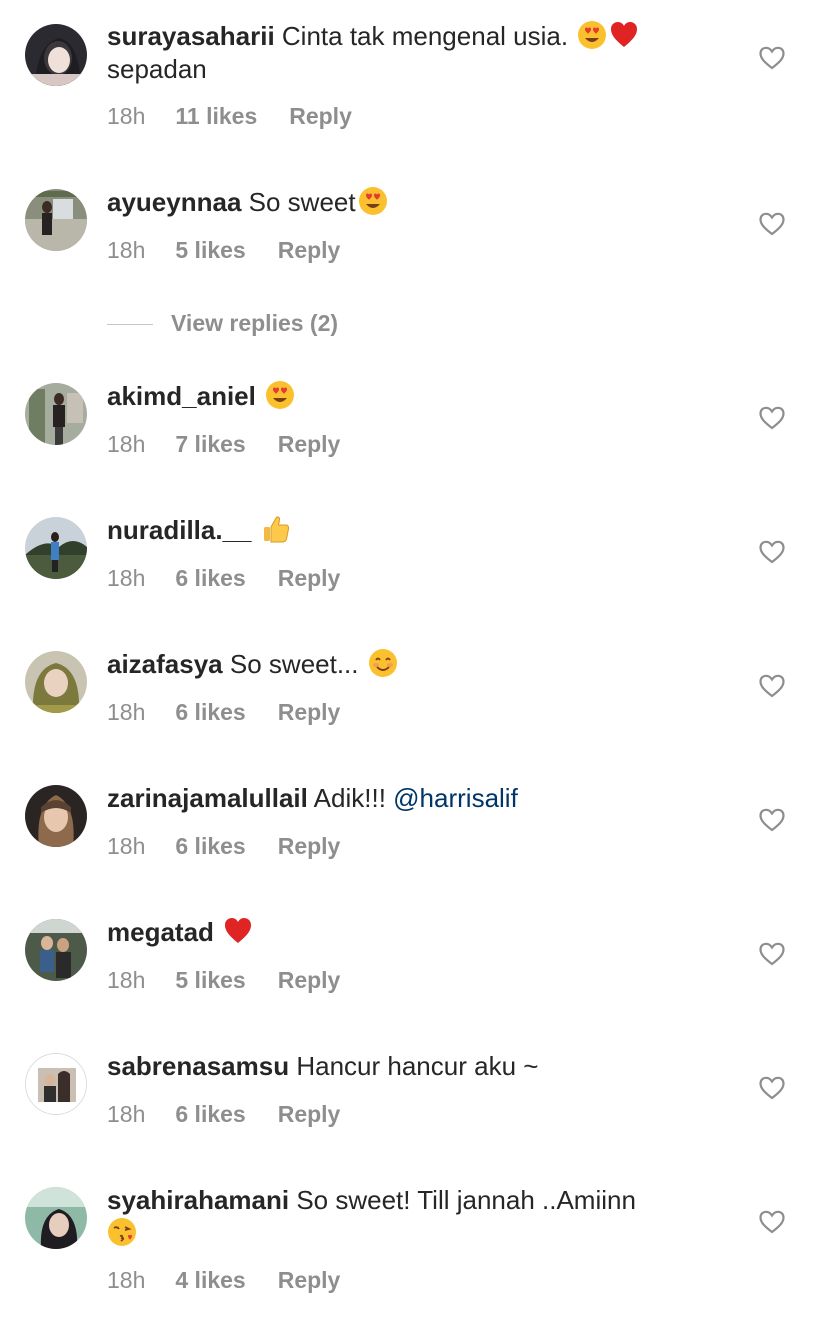 This screenshot has width=828, height=1328. I want to click on comment-likes: 11 likes, so click(216, 116).